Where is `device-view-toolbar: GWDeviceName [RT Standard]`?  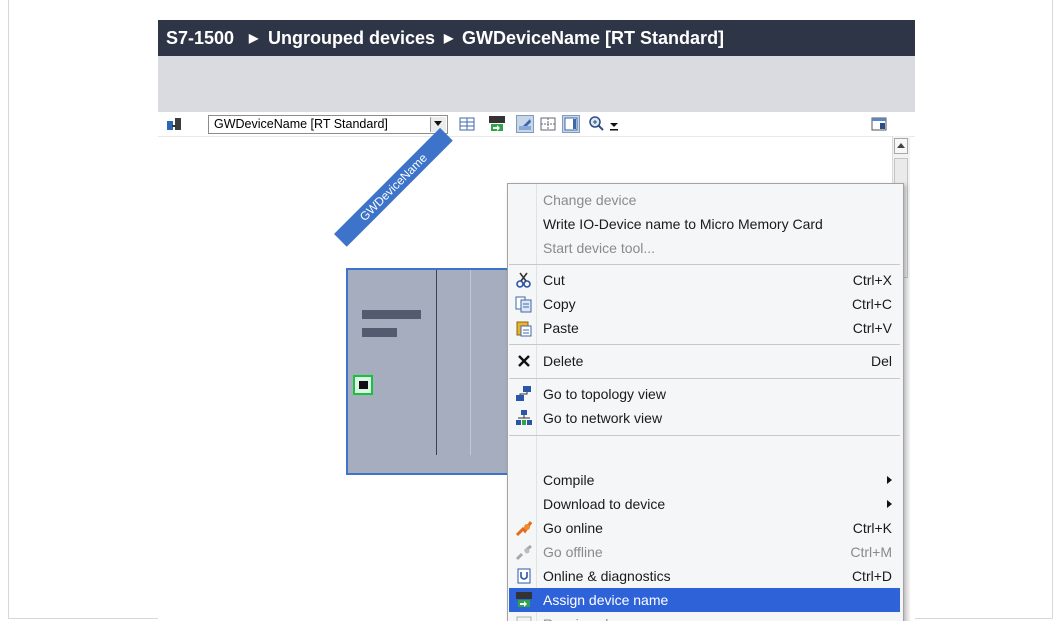
device-view-toolbar: GWDeviceName [RT Standard] is located at coordinates (536, 124).